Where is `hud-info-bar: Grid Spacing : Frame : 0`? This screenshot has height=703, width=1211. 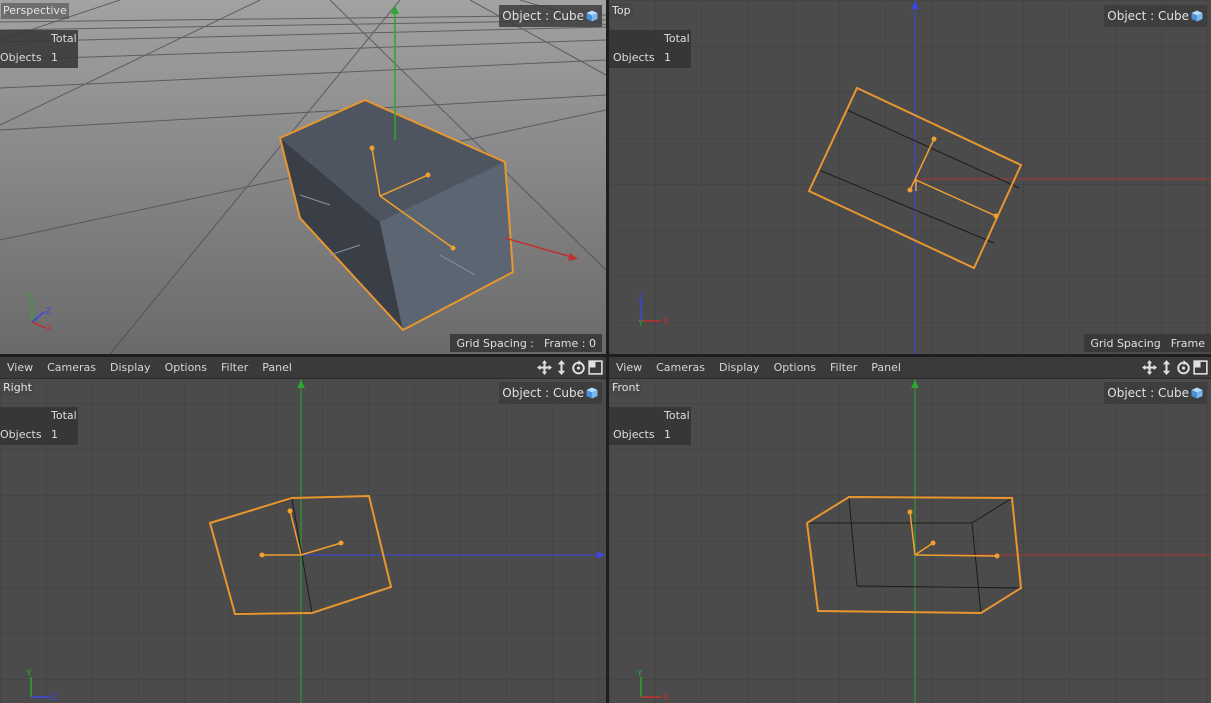 hud-info-bar: Grid Spacing : Frame : 0 is located at coordinates (526, 343).